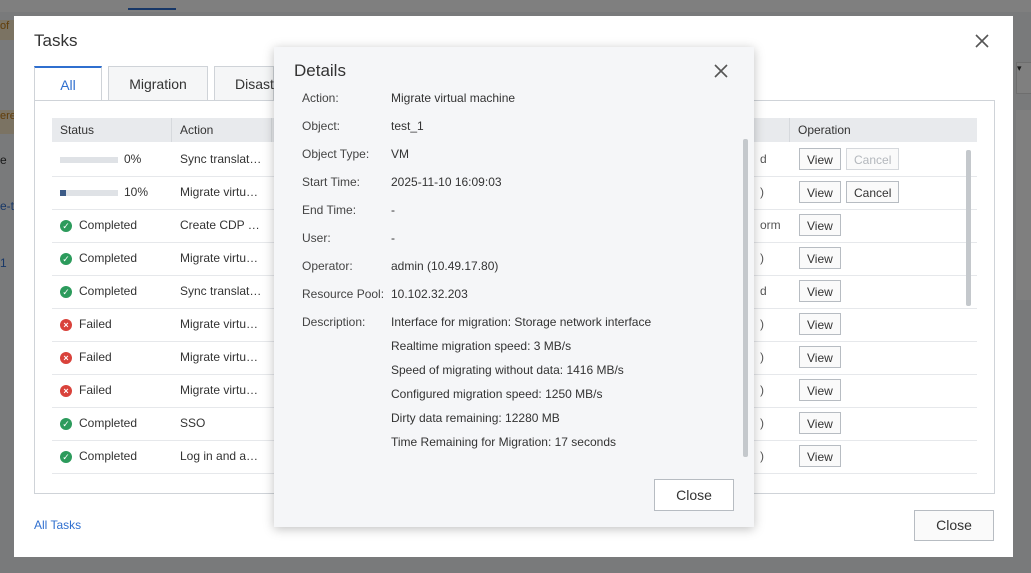 This screenshot has width=1031, height=573. What do you see at coordinates (445, 266) in the screenshot?
I see `detail-value: admin (10.49.17.80)` at bounding box center [445, 266].